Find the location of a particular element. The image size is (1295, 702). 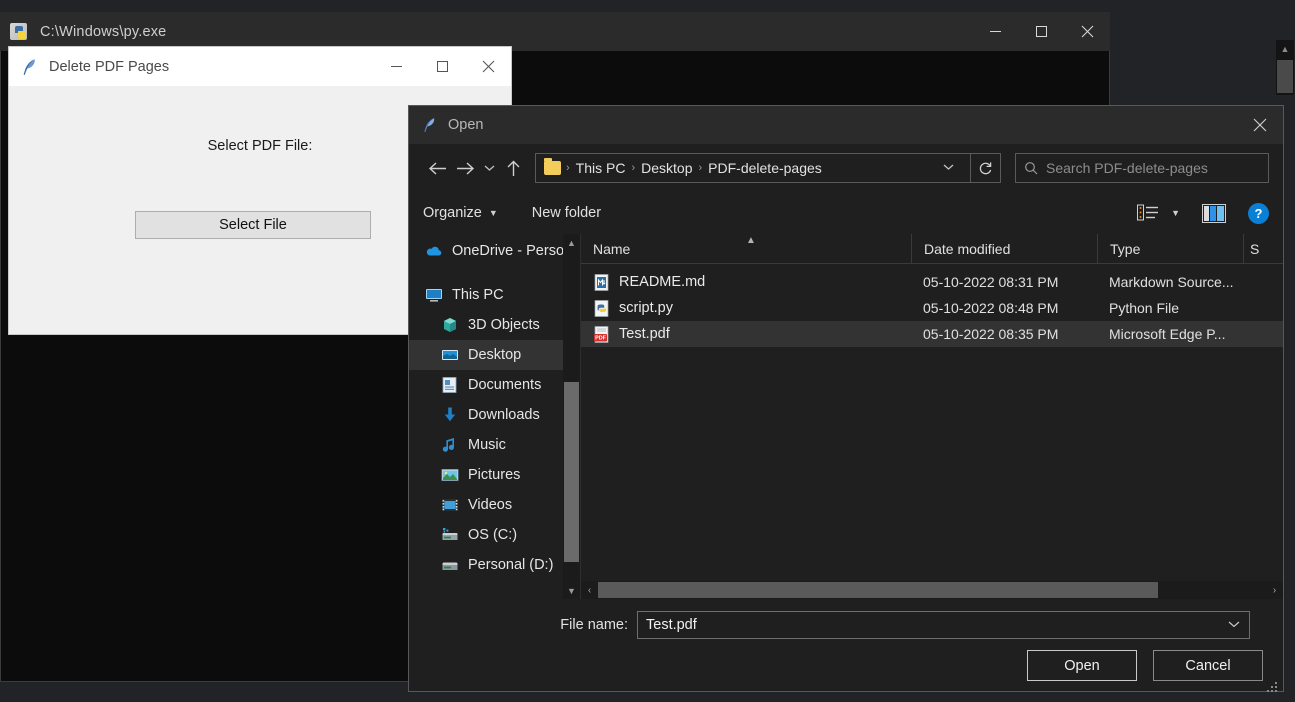

new-folder-button: New folder is located at coordinates (566, 213).